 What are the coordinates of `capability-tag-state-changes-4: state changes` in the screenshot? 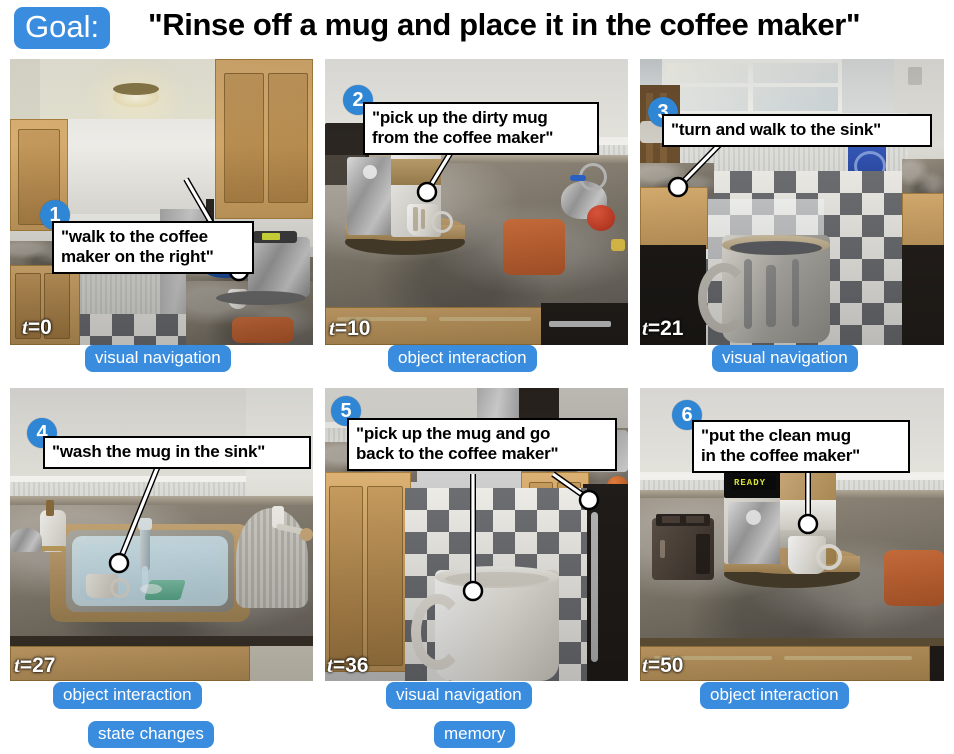 It's located at (151, 734).